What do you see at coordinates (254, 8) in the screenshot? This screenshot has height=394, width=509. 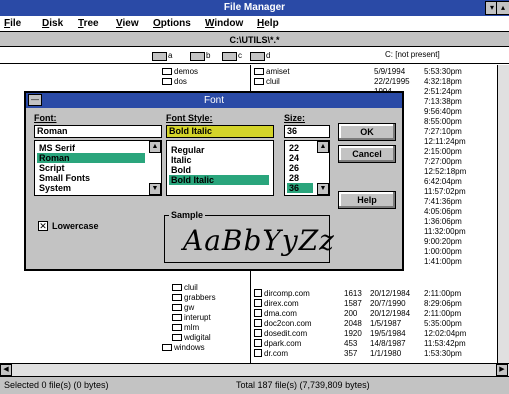 I see `app-title-bar: File Manager` at bounding box center [254, 8].